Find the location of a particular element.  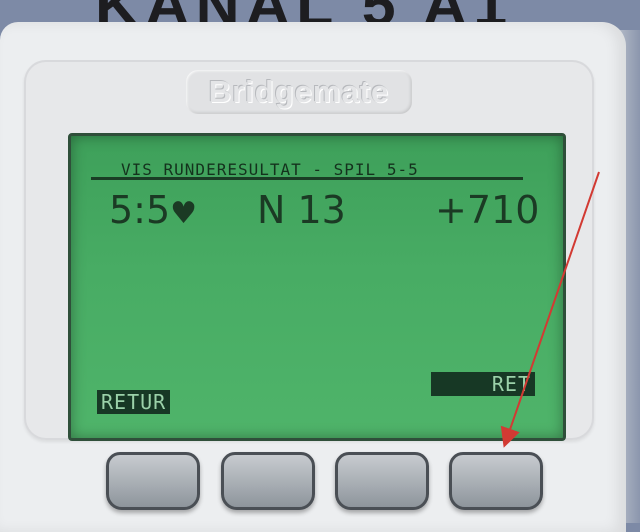

arrow-line is located at coordinates (550, 309).